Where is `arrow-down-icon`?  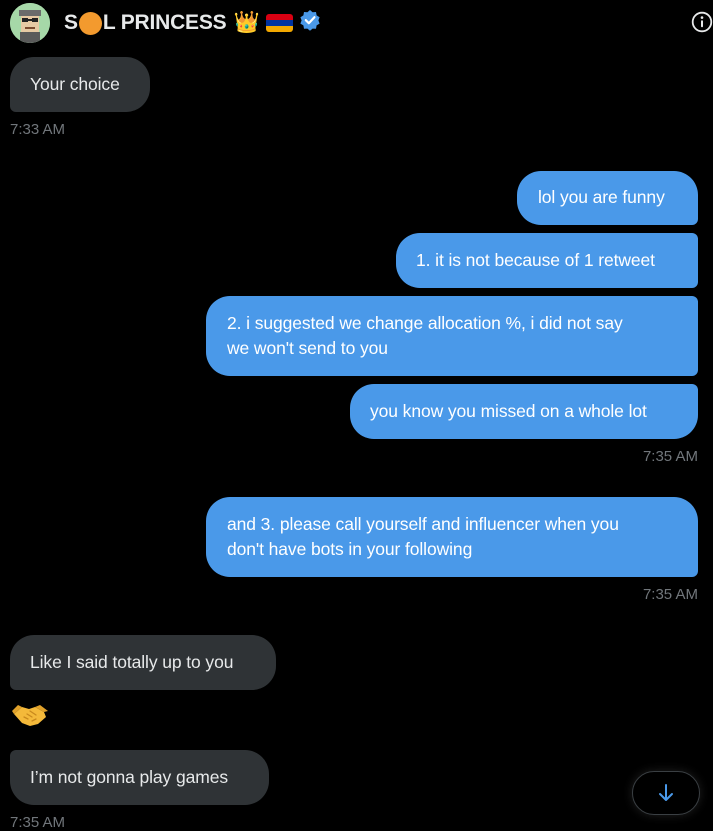 arrow-down-icon is located at coordinates (666, 792).